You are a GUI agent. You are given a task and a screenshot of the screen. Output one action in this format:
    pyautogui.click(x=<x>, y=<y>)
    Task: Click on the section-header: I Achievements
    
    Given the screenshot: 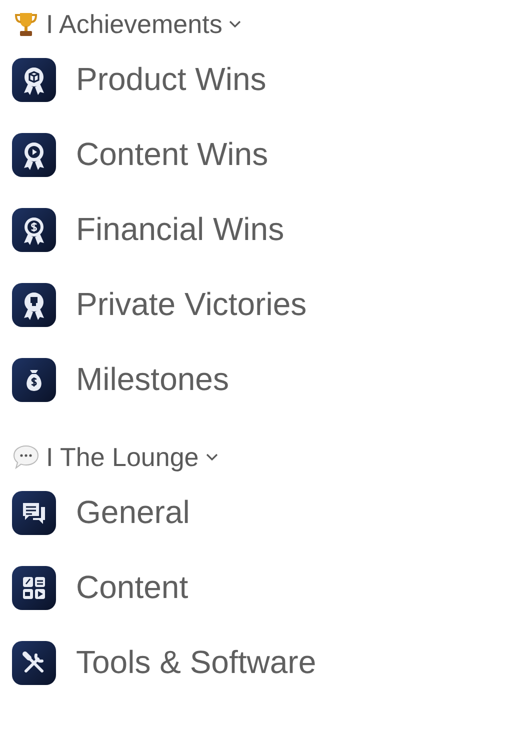 What is the action you would take?
    pyautogui.click(x=263, y=24)
    